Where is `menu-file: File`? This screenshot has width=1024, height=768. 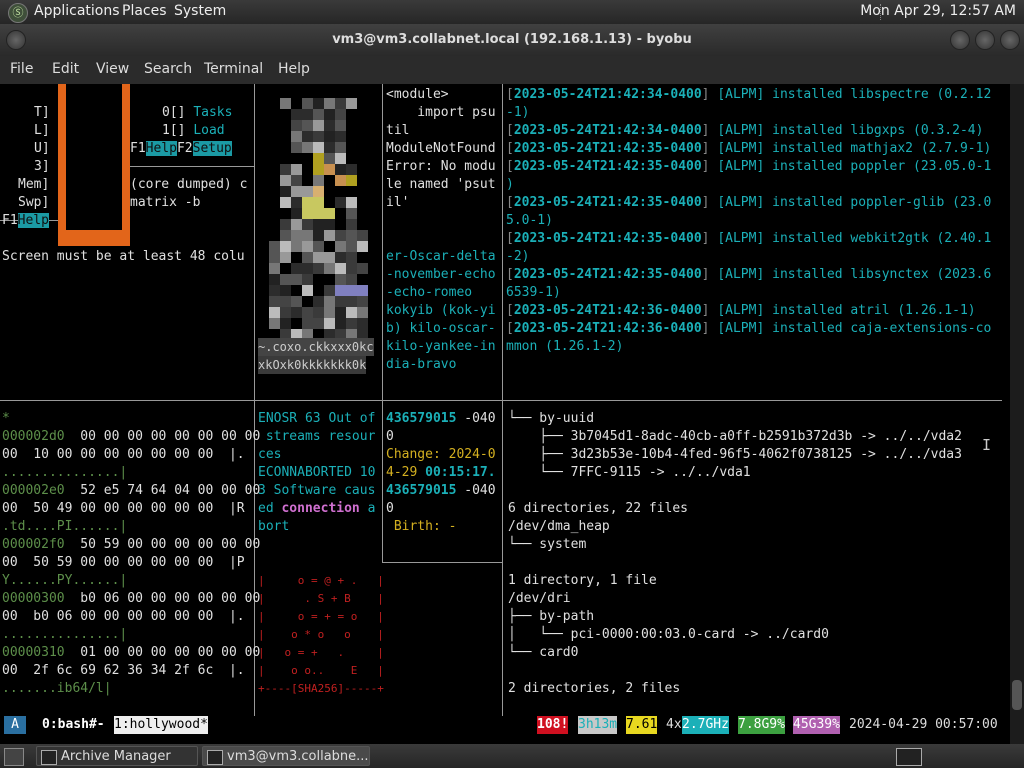 menu-file: File is located at coordinates (21, 69).